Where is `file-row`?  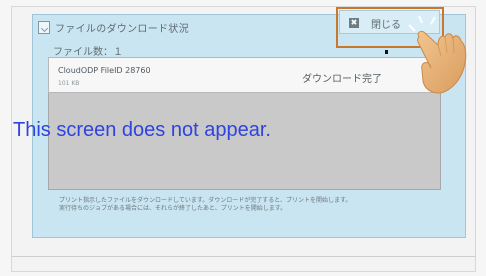 file-row is located at coordinates (244, 75).